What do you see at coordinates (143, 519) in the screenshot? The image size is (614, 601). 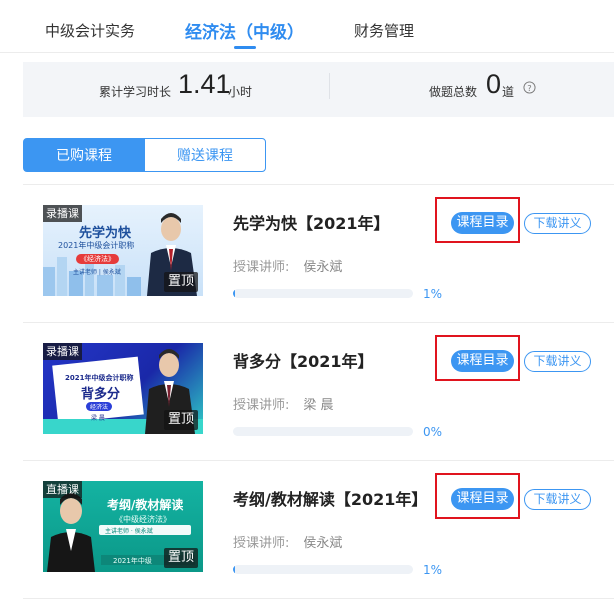 I see `thumb-subtitle: 《中级经济法》` at bounding box center [143, 519].